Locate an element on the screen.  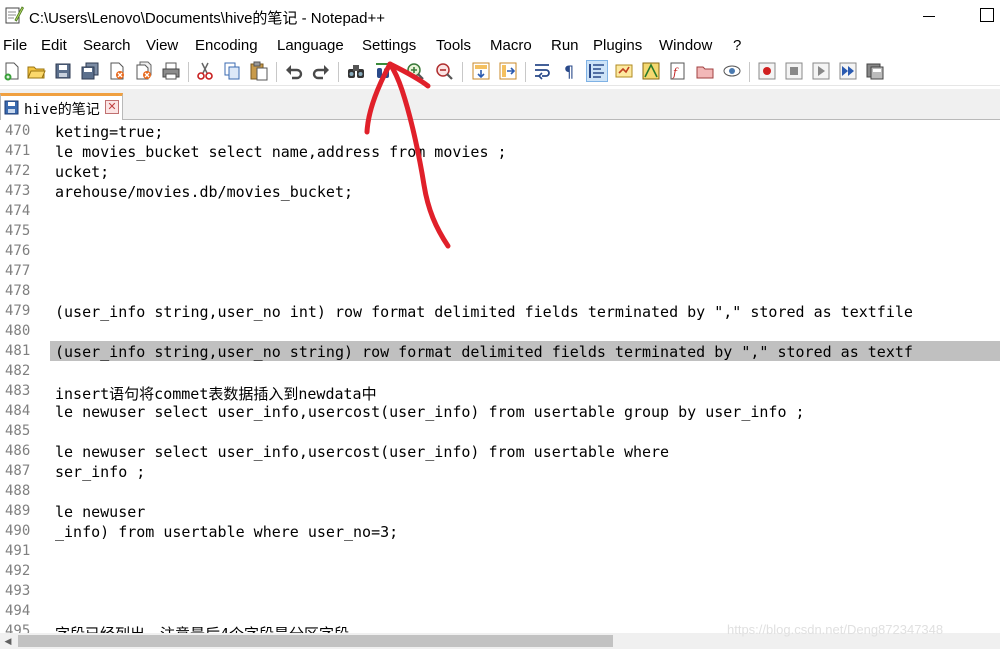
editor-line: 491 is located at coordinates (500, 551).